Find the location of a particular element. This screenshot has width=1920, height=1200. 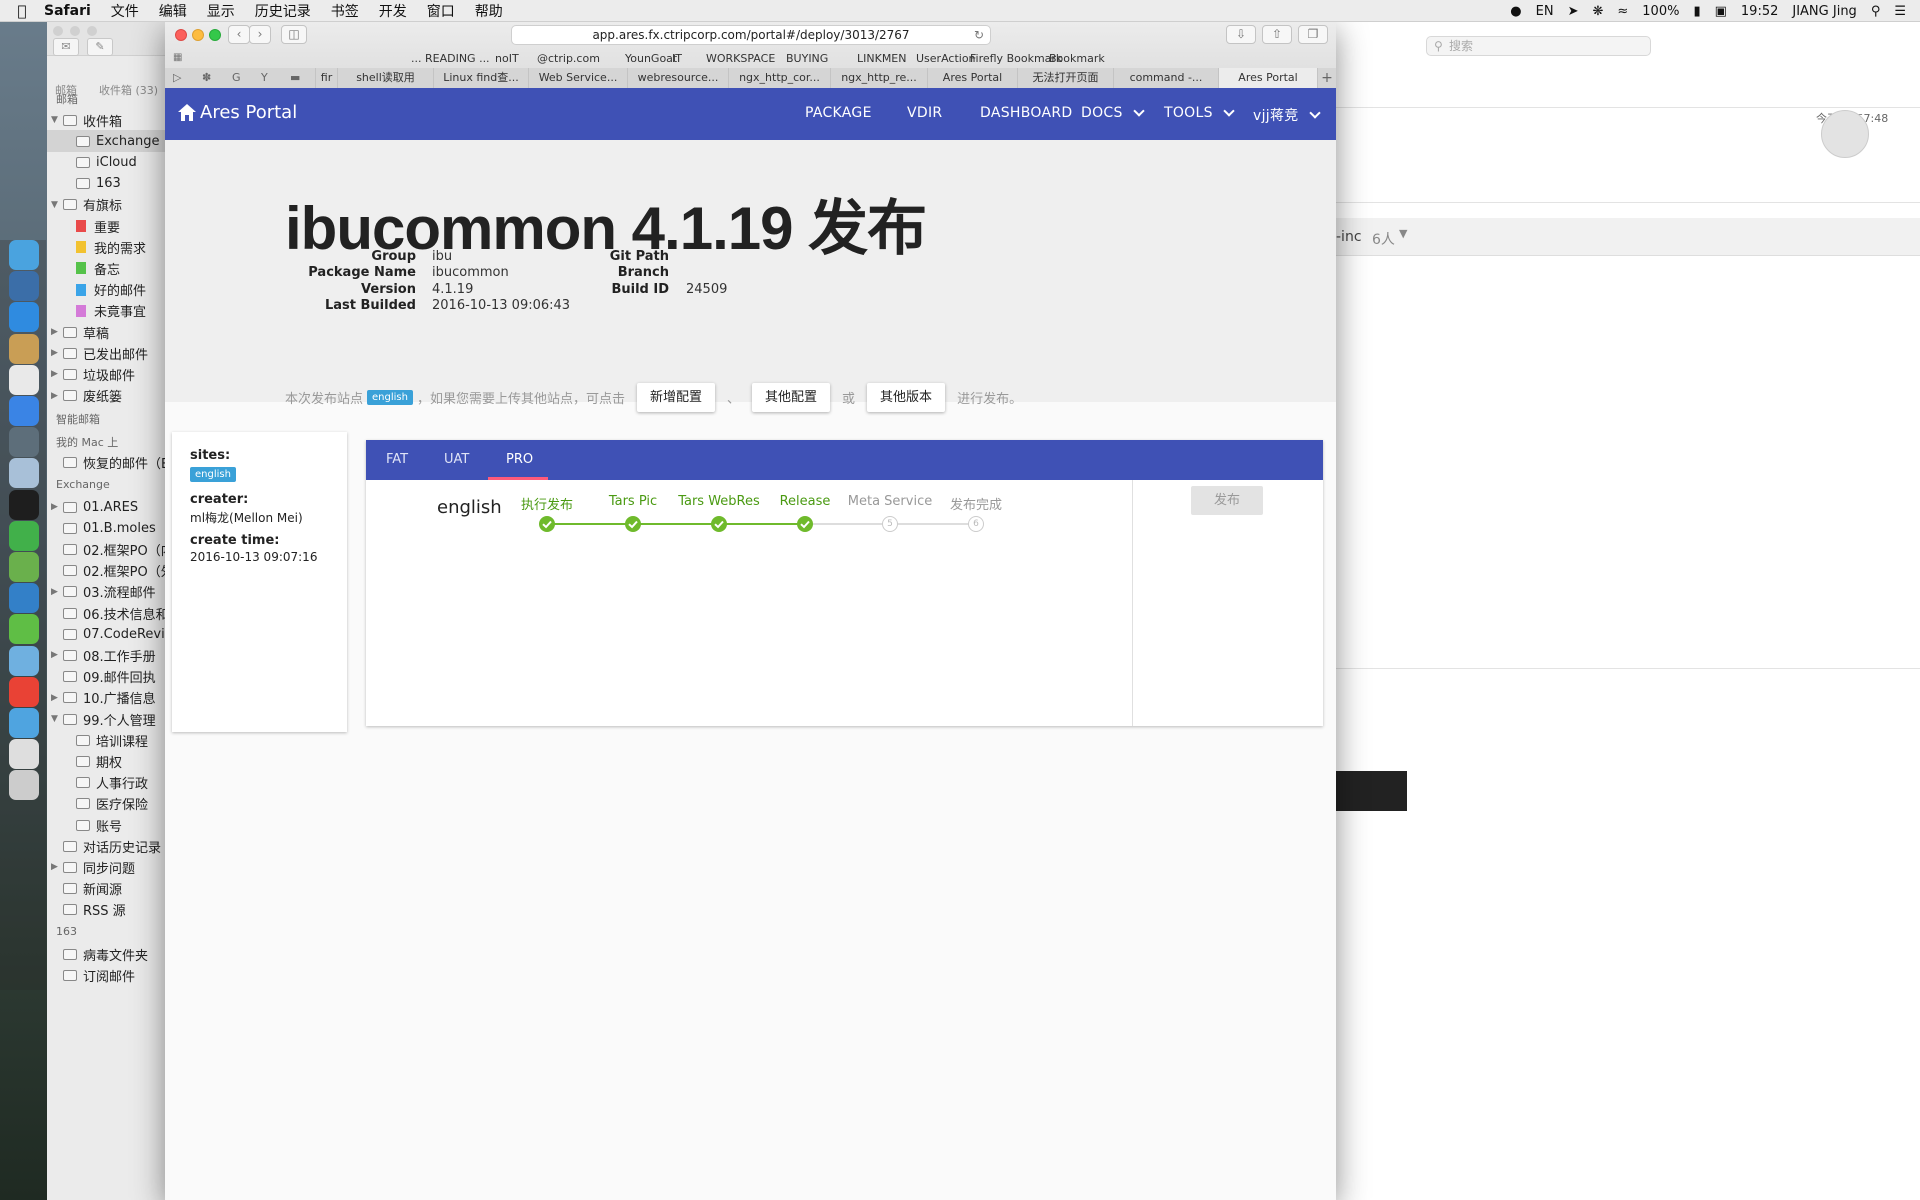

bookmark-item: LINKMEN is located at coordinates (881, 58).